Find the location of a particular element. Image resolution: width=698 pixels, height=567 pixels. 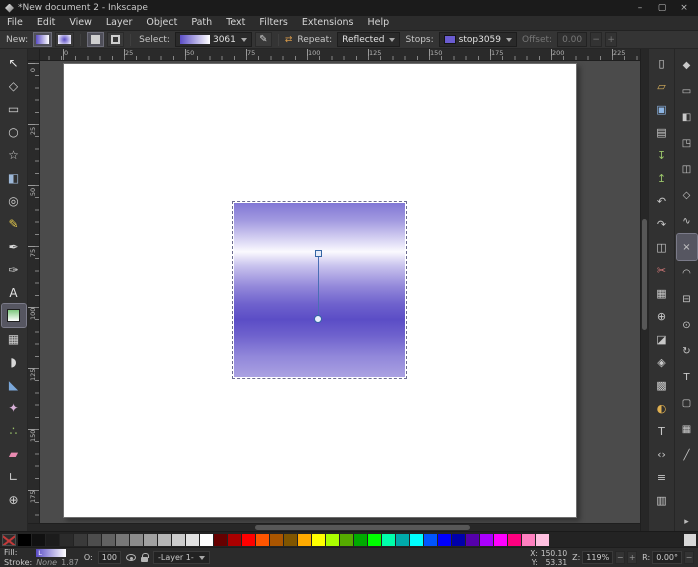

layer-lock-icon is located at coordinates (145, 557).